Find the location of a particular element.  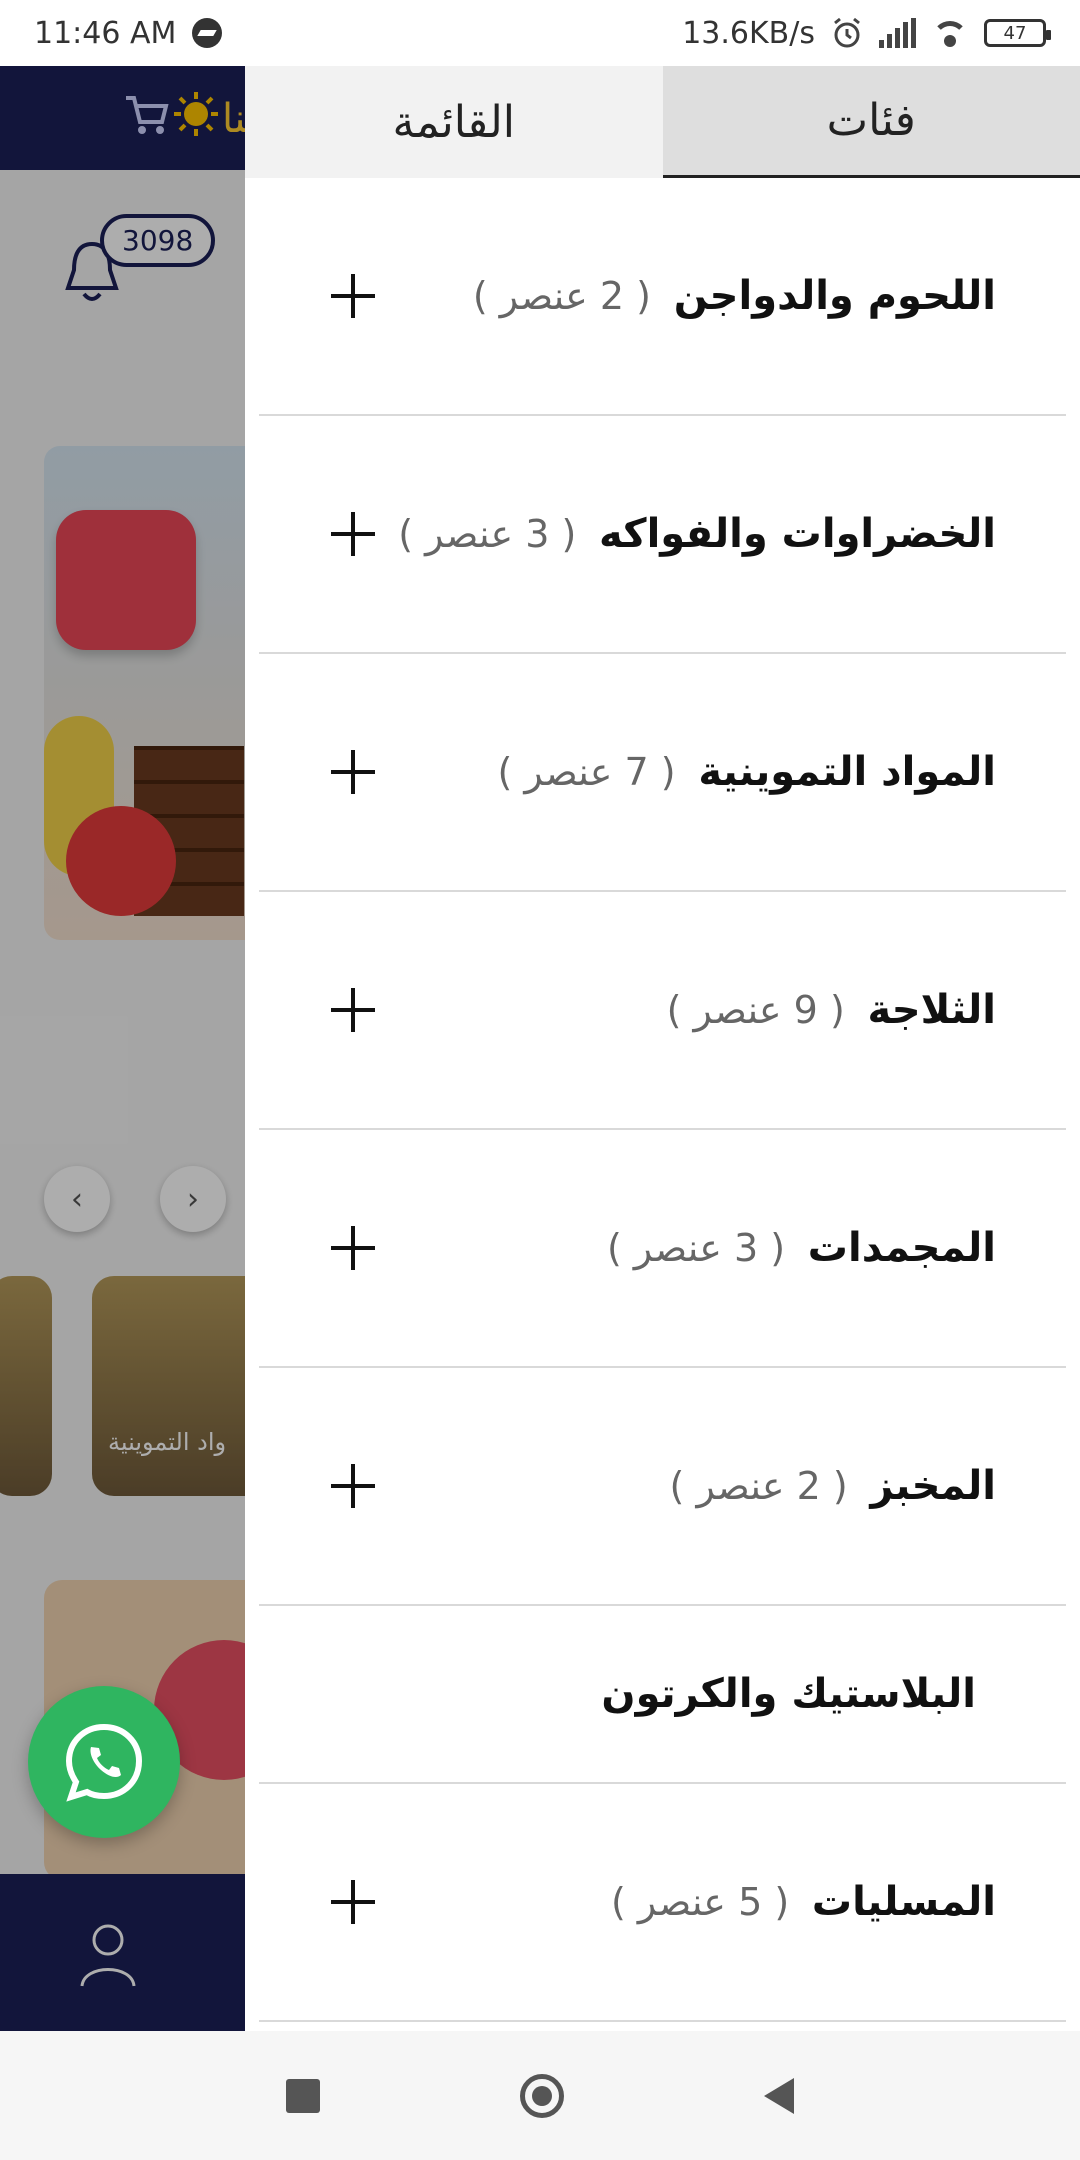

network-speed: 13.6KB/s is located at coordinates (748, 33).